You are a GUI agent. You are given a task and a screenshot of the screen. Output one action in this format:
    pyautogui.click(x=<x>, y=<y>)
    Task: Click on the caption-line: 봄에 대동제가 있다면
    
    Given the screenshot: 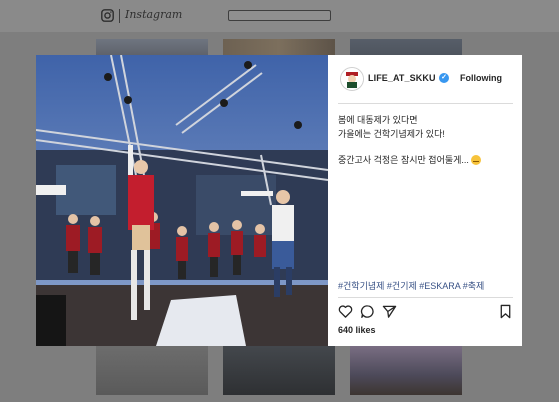 What is the action you would take?
    pyautogui.click(x=378, y=120)
    